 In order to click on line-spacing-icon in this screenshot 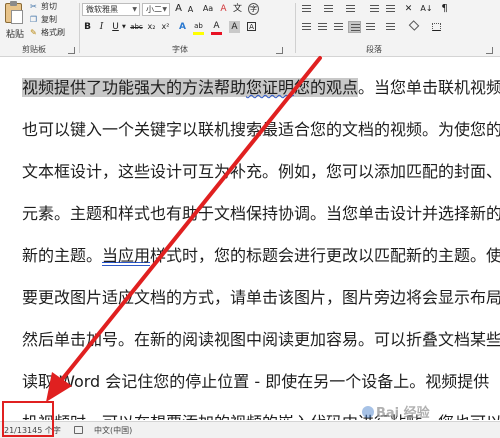, I will do `click(390, 27)`.